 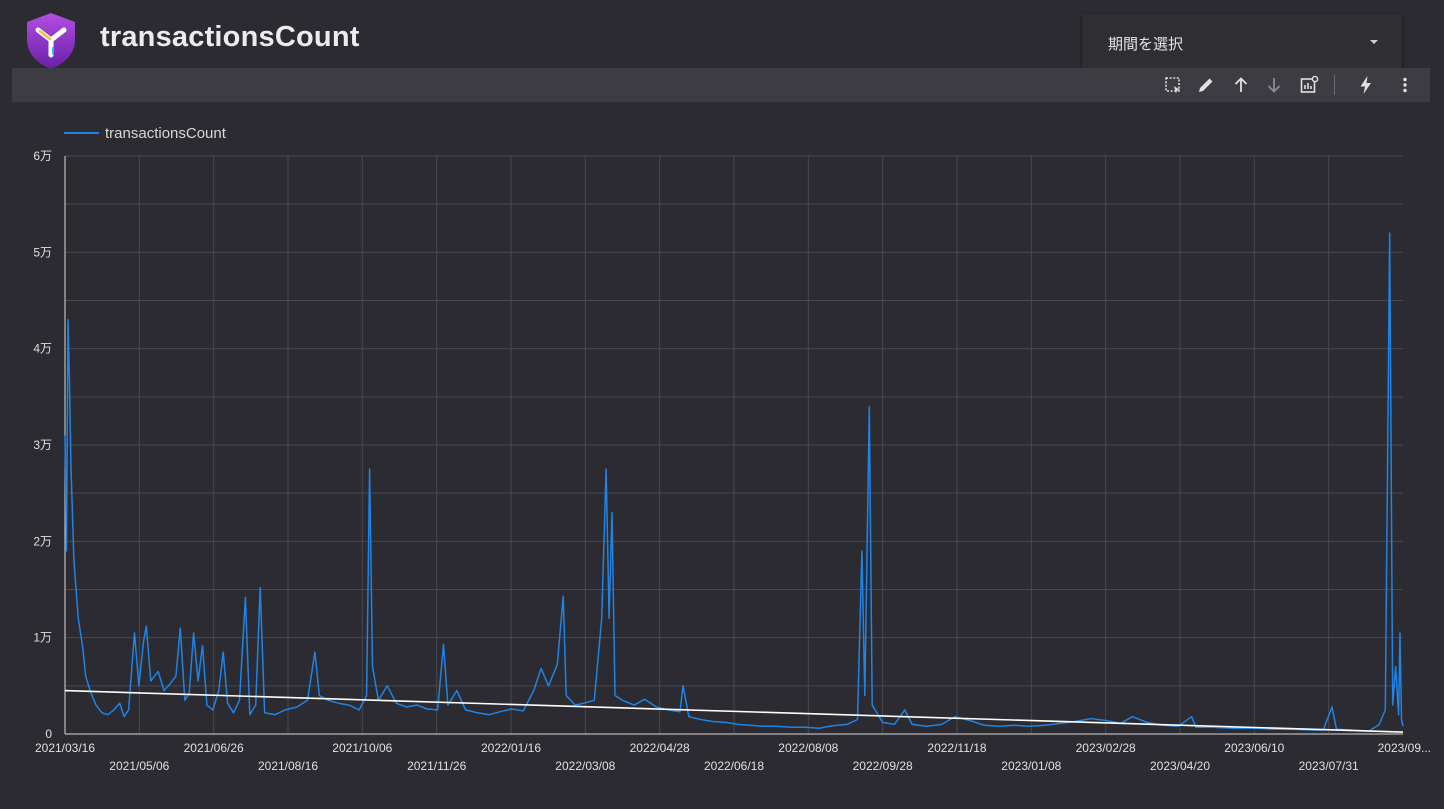 What do you see at coordinates (1274, 85) in the screenshot?
I see `sort-descending-icon` at bounding box center [1274, 85].